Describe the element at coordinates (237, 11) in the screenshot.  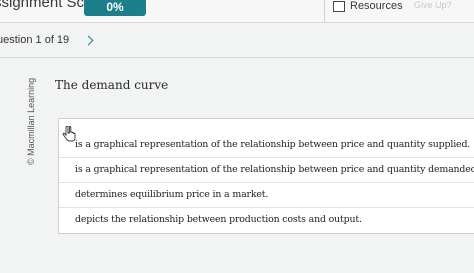
I see `top-bar: ssignment Score: 0% Resources Give Up?` at that location.